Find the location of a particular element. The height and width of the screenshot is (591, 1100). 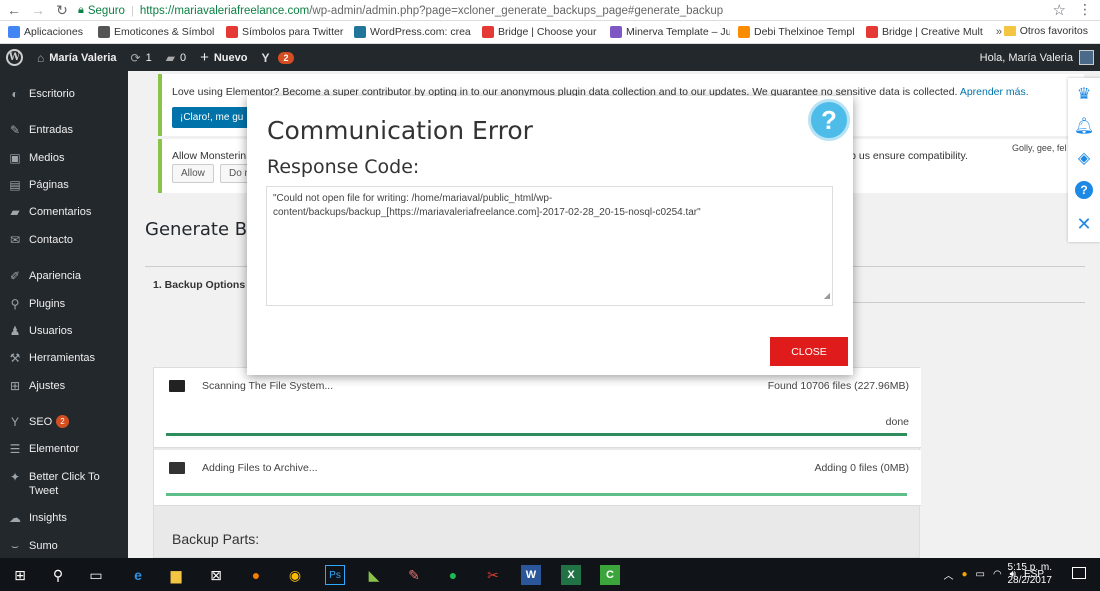

search-icon: ⚲ is located at coordinates (58, 575).